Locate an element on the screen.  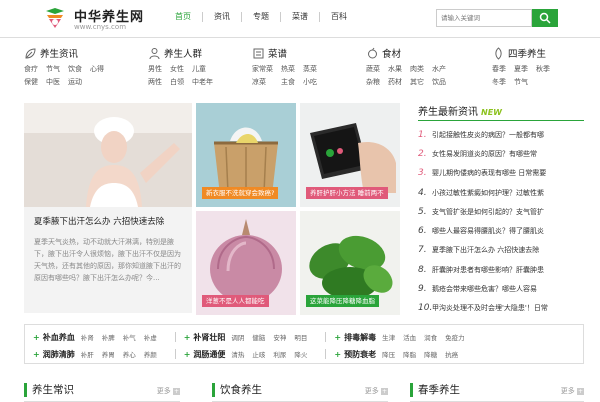
search-button is located at coordinates (545, 18).